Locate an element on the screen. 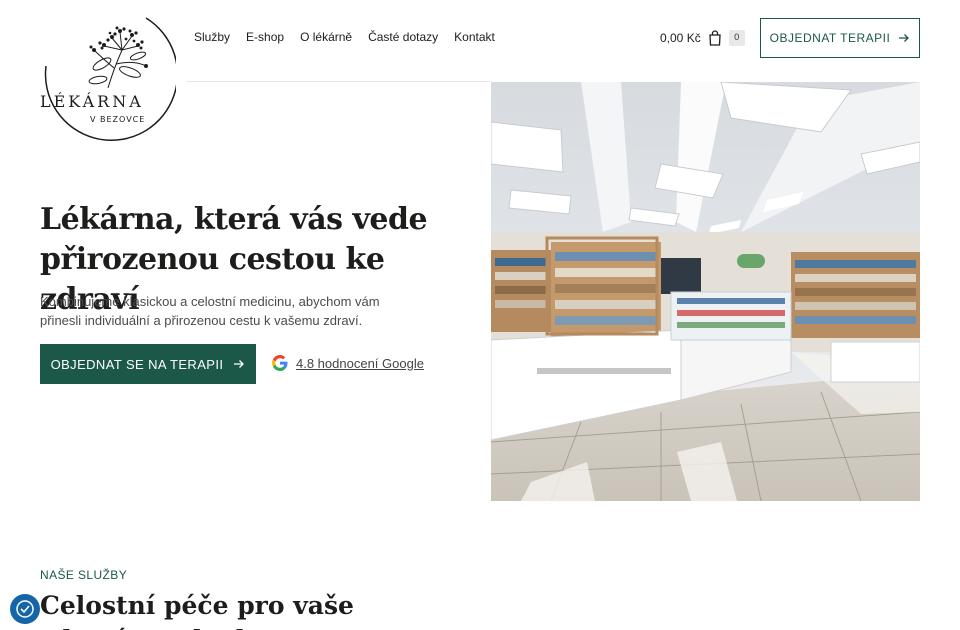  google-icon is located at coordinates (280, 363).